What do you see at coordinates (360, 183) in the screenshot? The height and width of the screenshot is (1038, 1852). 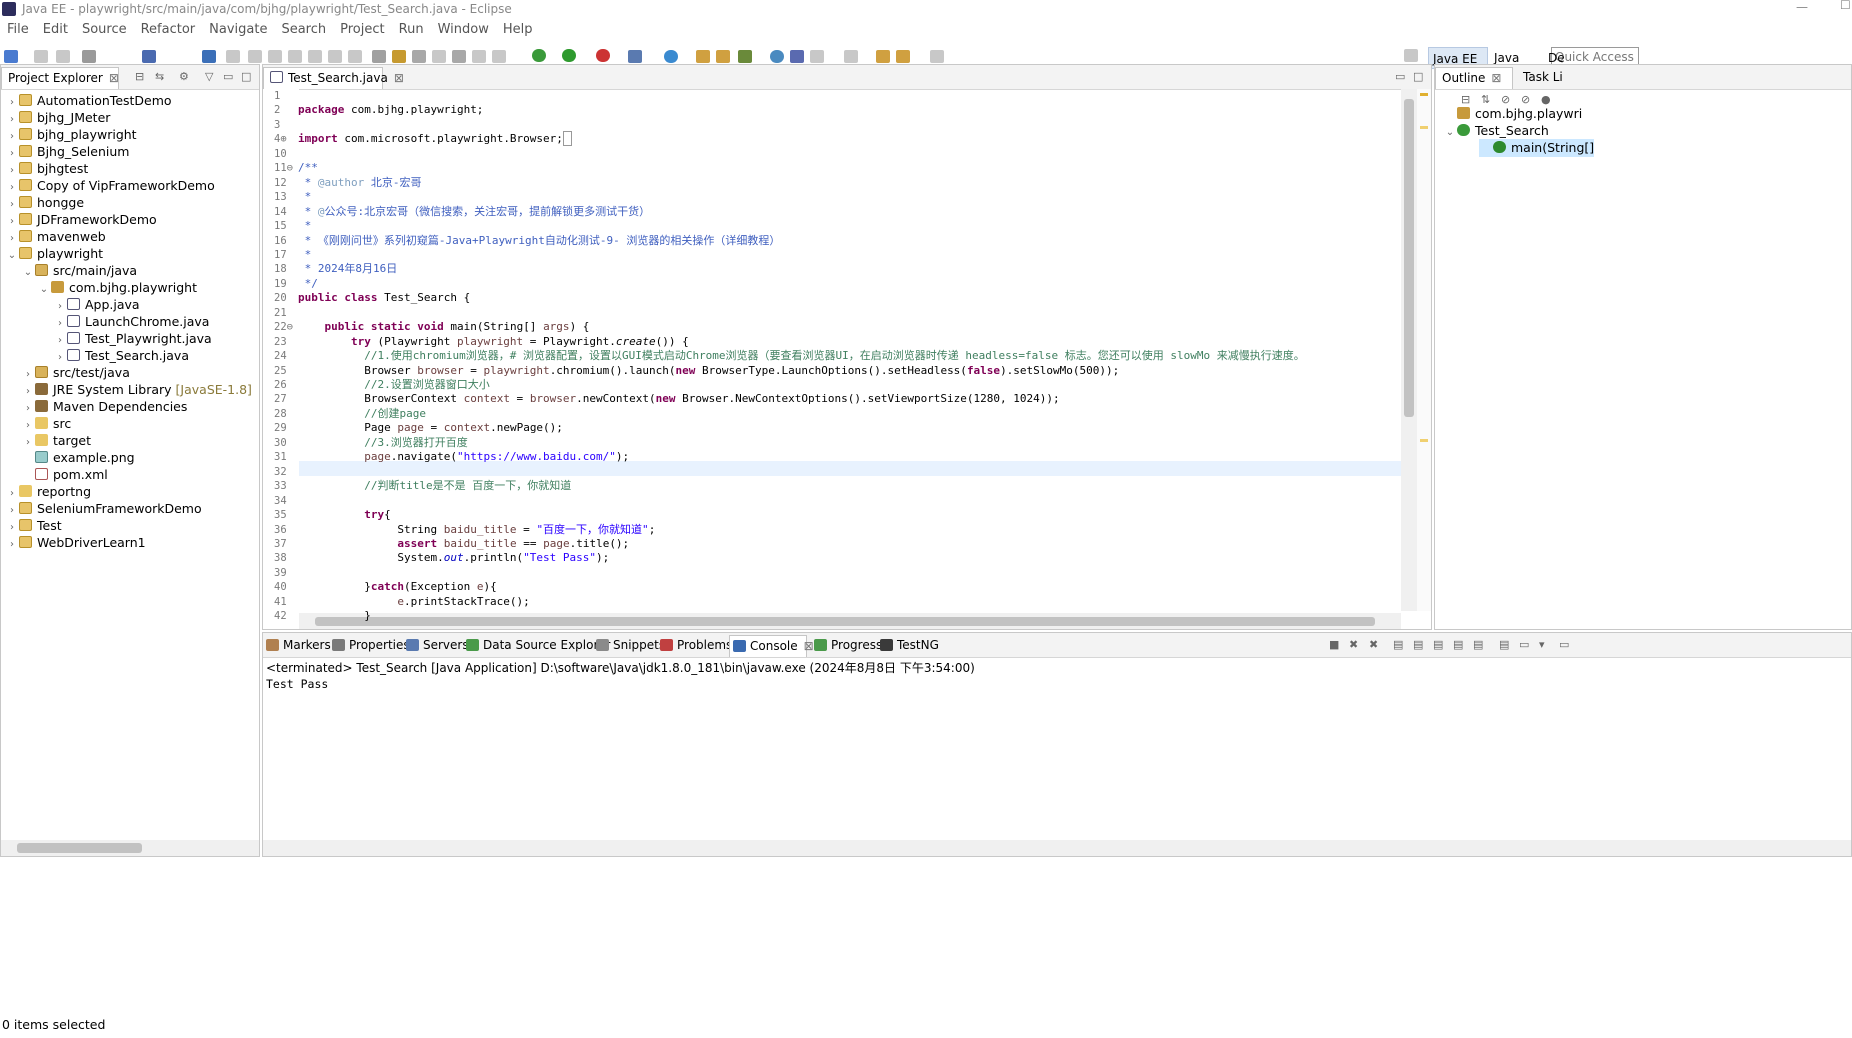 I see `code-line: * @author 北京-宏哥` at bounding box center [360, 183].